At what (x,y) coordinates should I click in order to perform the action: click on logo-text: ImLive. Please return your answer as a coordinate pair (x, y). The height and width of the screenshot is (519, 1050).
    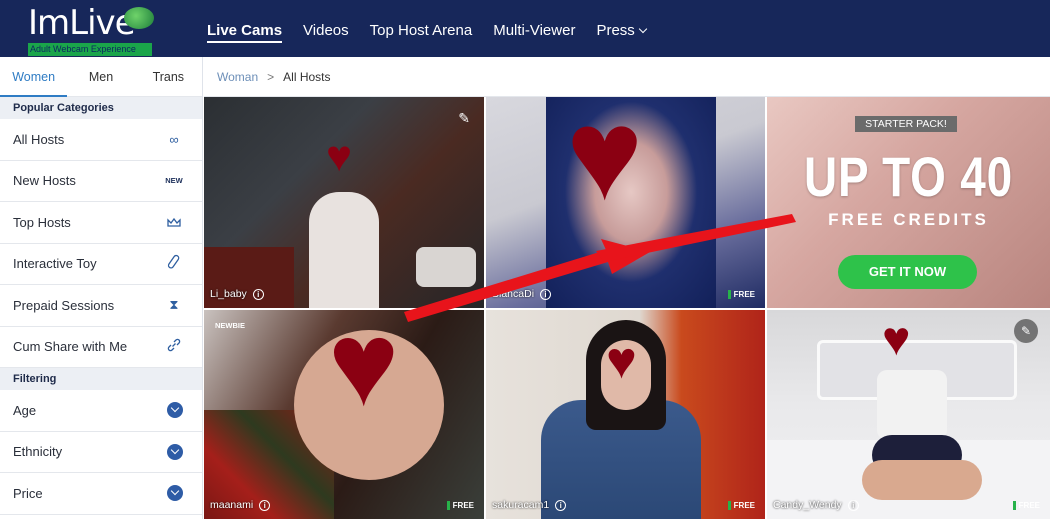
    Looking at the image, I should click on (82, 23).